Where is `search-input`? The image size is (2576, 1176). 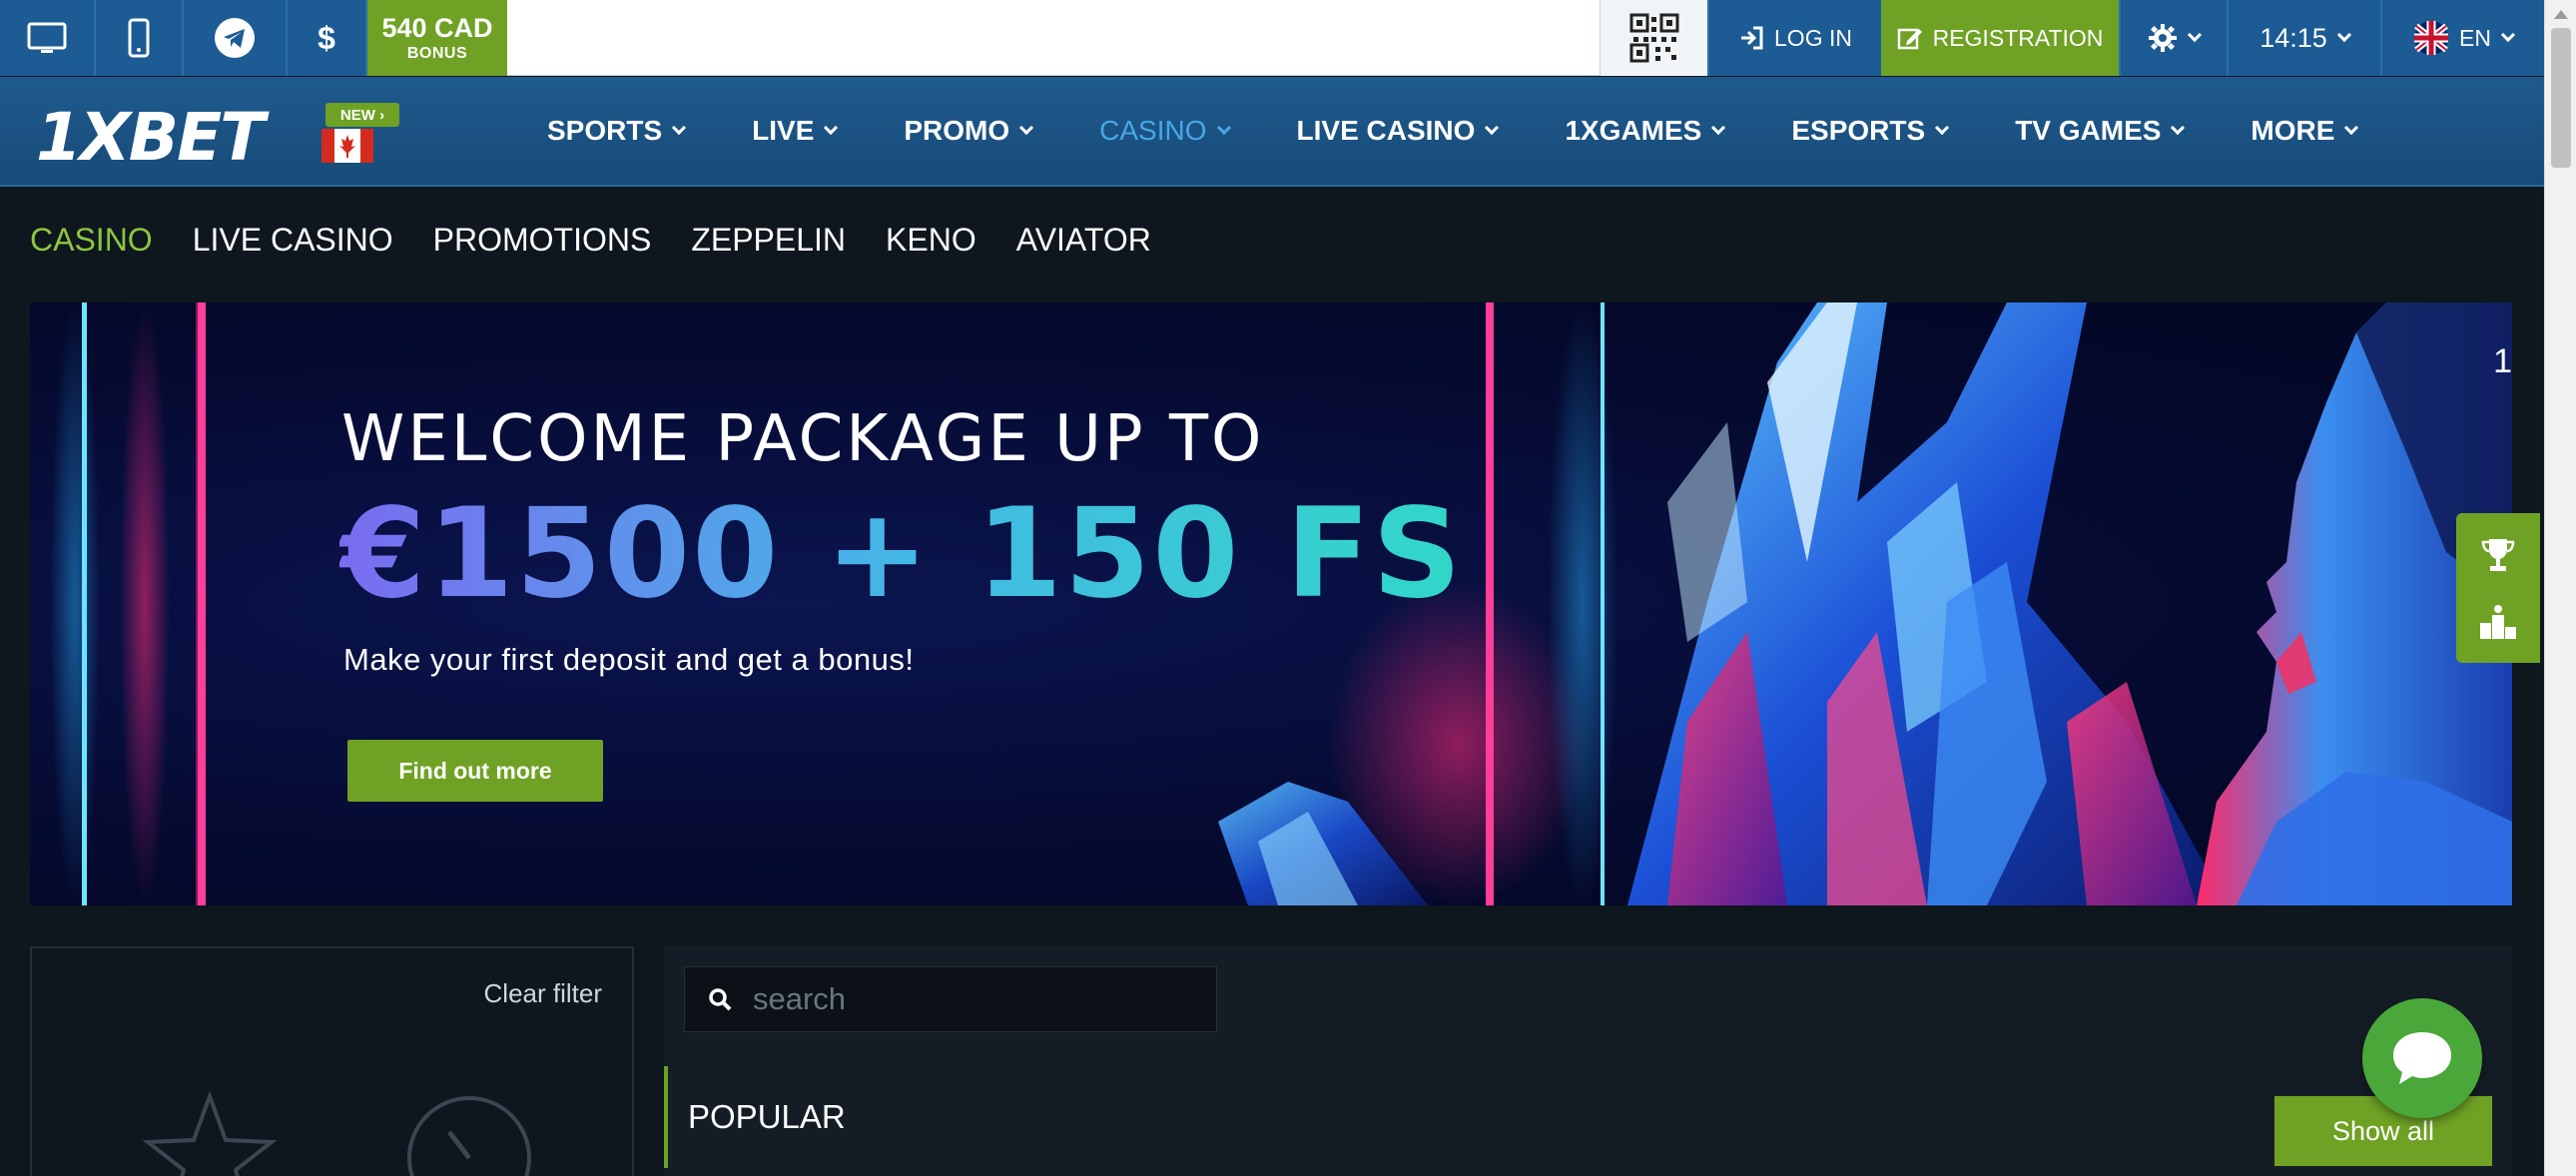 search-input is located at coordinates (972, 999).